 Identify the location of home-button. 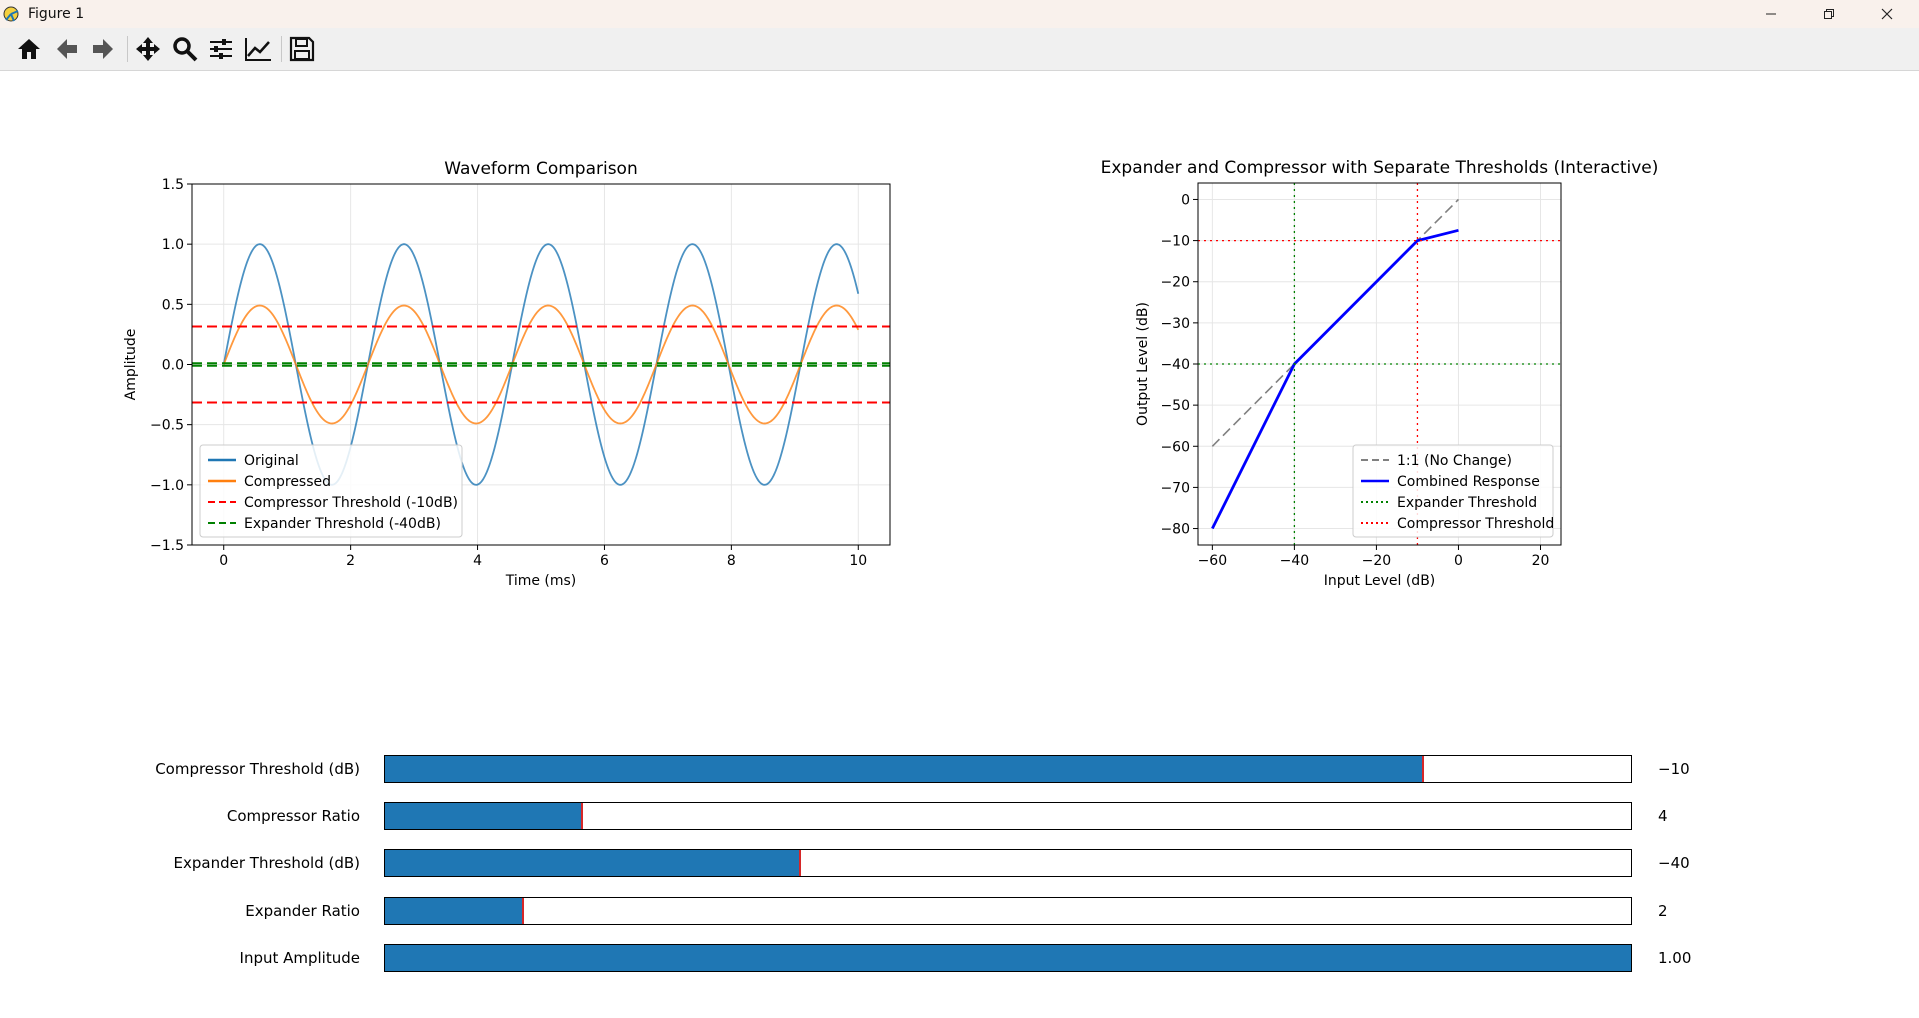
(29, 49).